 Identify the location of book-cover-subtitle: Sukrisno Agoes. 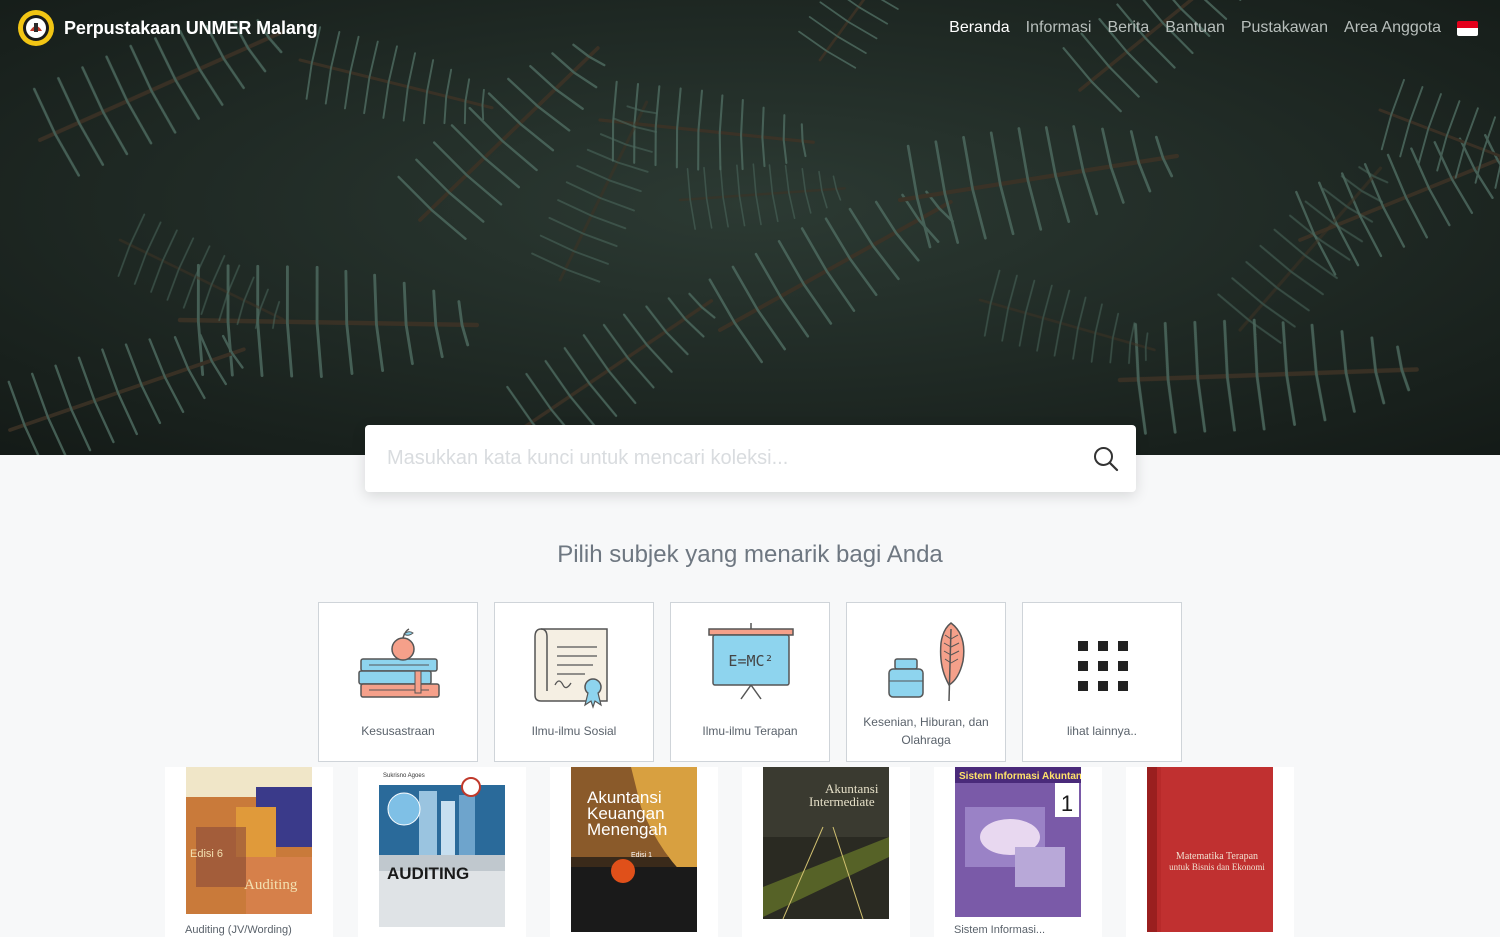
(404, 776).